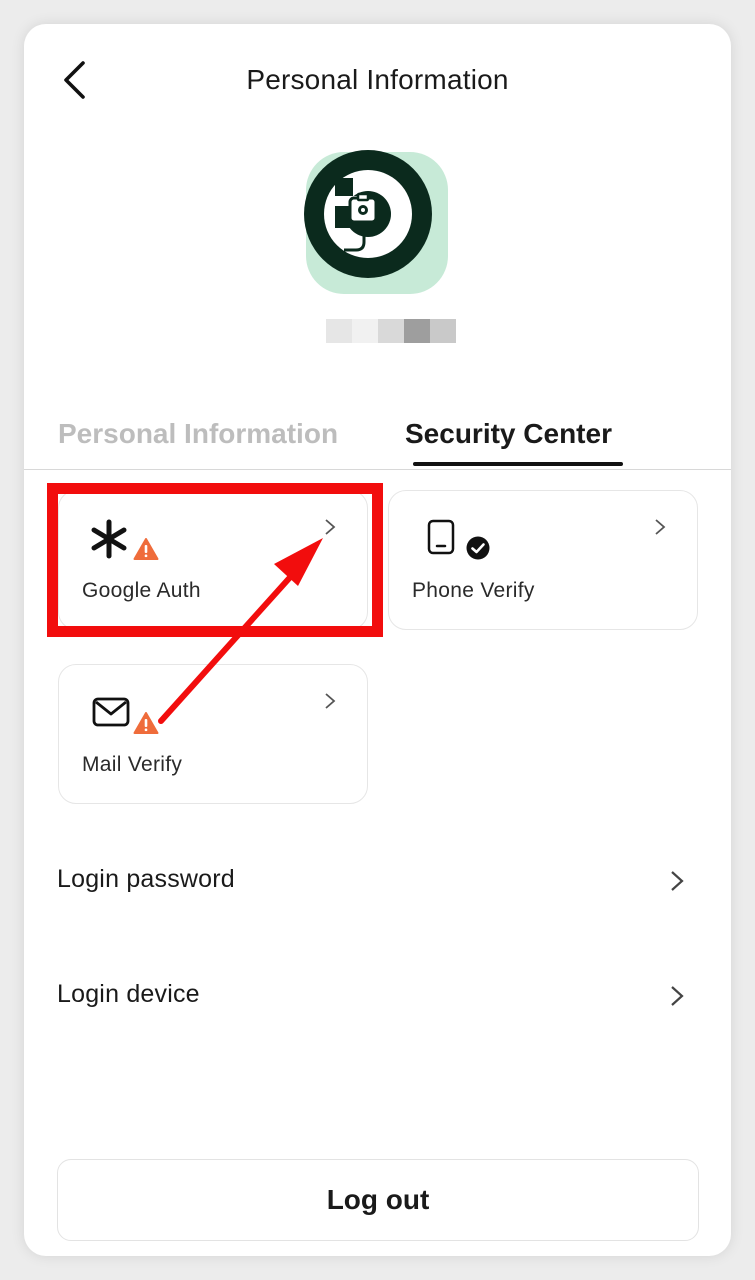  I want to click on username-blurred, so click(391, 331).